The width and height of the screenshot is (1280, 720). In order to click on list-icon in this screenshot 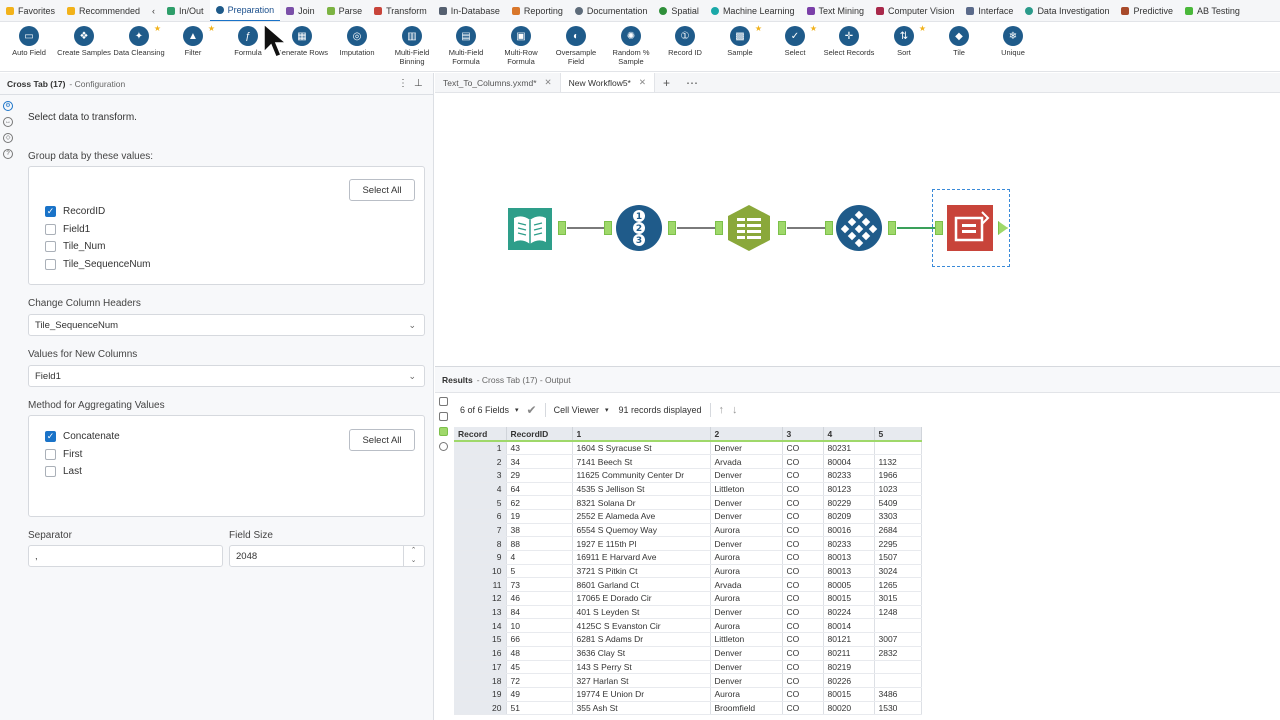, I will do `click(443, 401)`.